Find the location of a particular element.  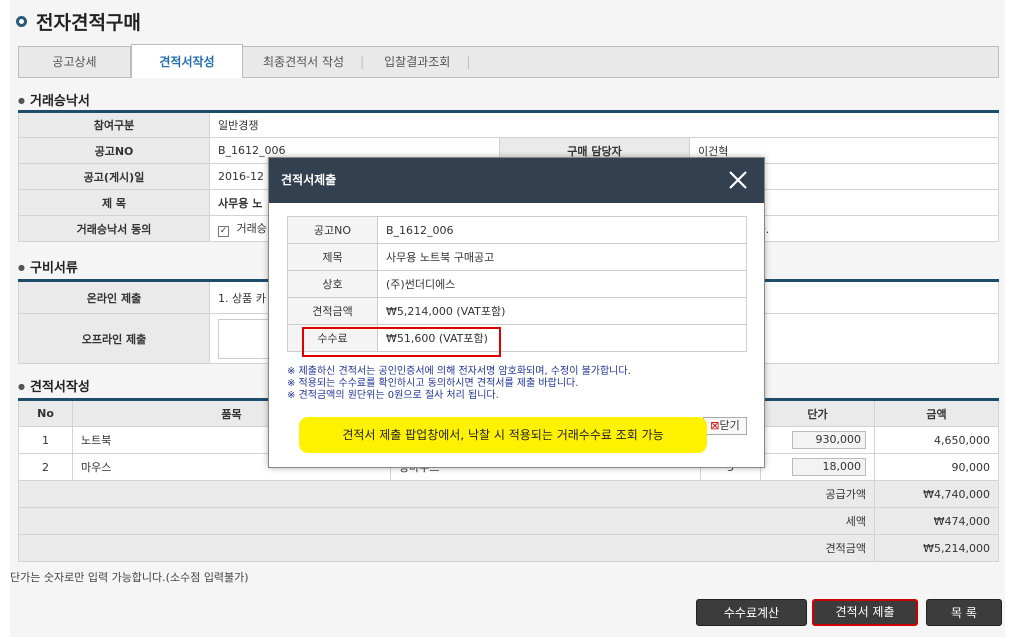

modal-header: 견적서제출 is located at coordinates (516, 180).